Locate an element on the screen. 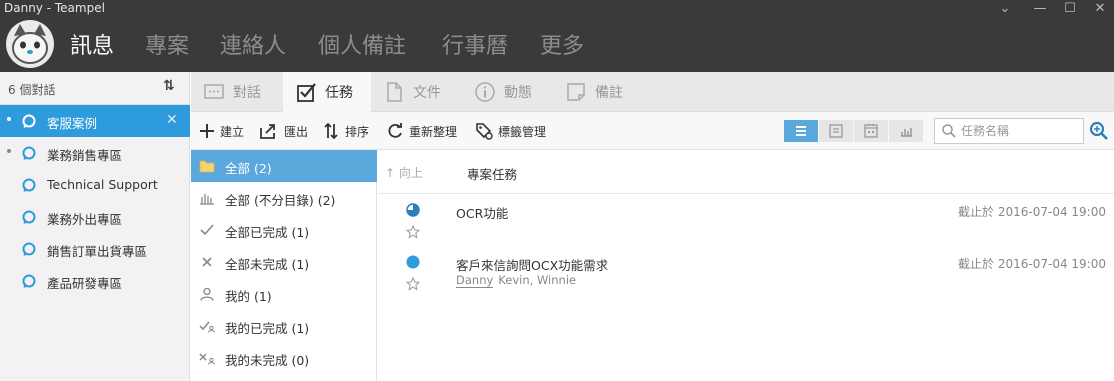  export-button: 匯出 is located at coordinates (285, 131).